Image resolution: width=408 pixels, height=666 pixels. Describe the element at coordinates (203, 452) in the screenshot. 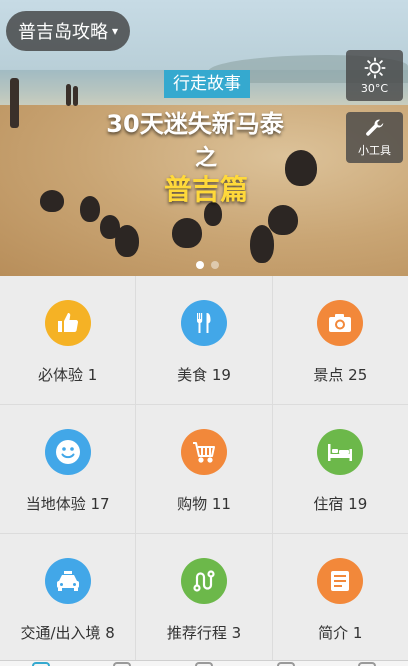

I see `cart-icon` at that location.